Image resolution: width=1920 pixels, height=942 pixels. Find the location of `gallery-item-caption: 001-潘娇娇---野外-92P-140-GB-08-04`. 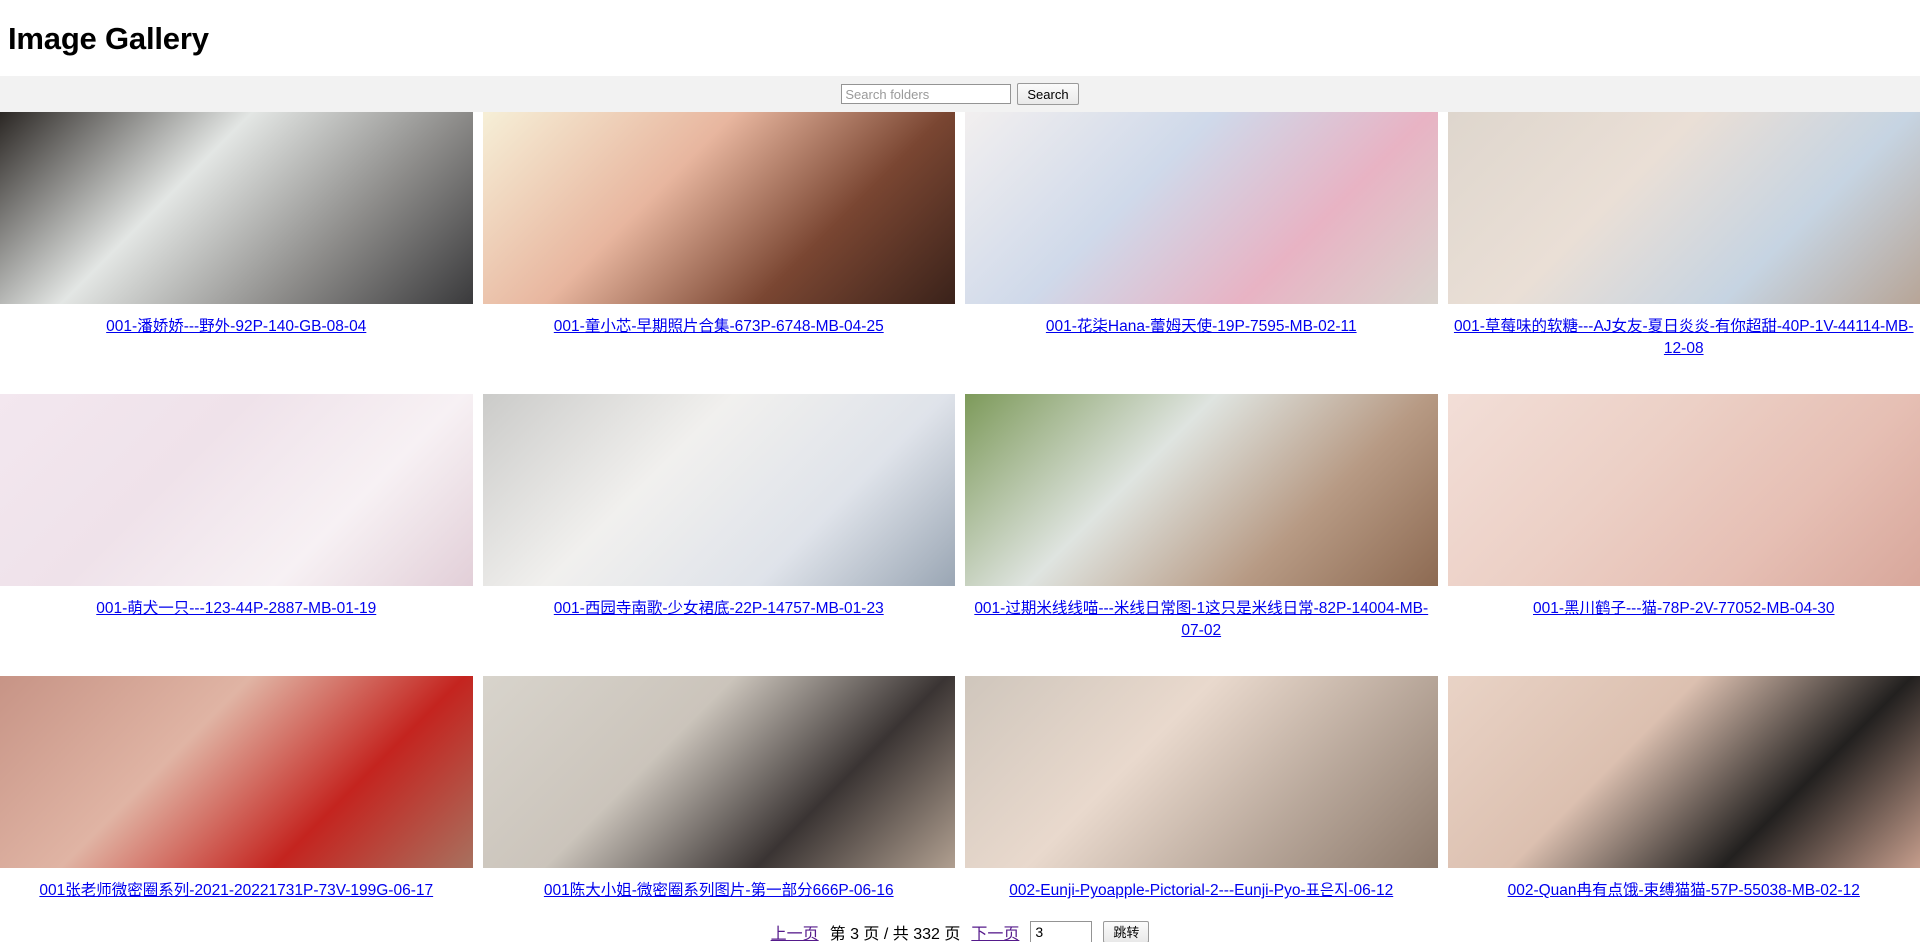

gallery-item-caption: 001-潘娇娇---野外-92P-140-GB-08-04 is located at coordinates (236, 321).